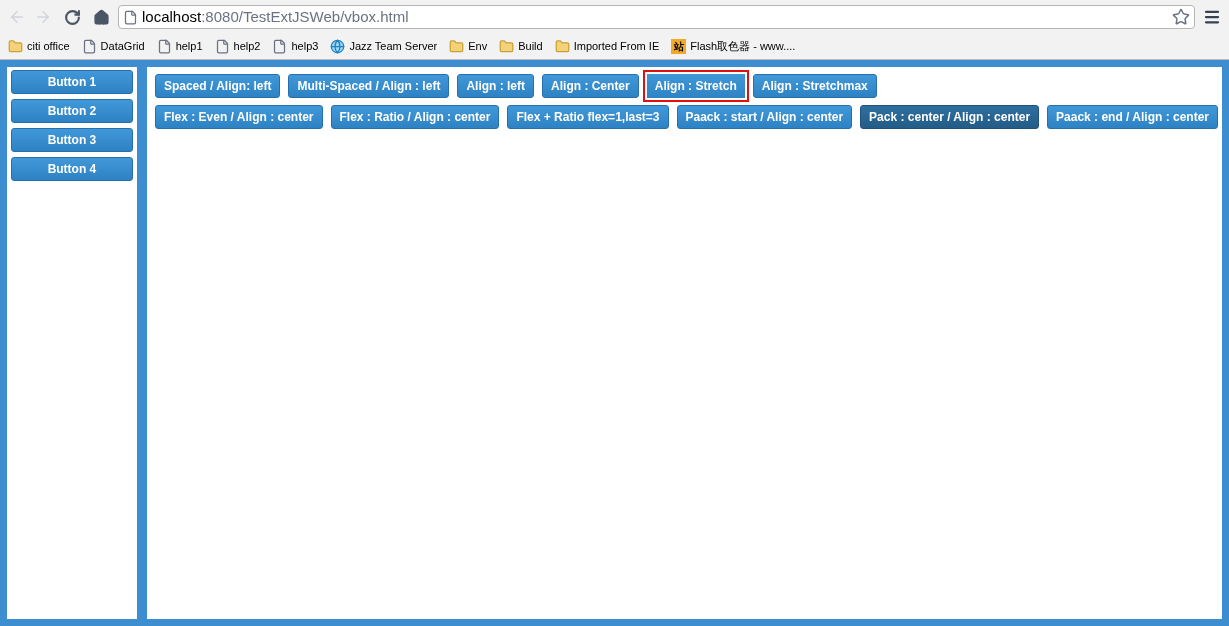  Describe the element at coordinates (679, 46) in the screenshot. I see `app-icon: 站` at that location.